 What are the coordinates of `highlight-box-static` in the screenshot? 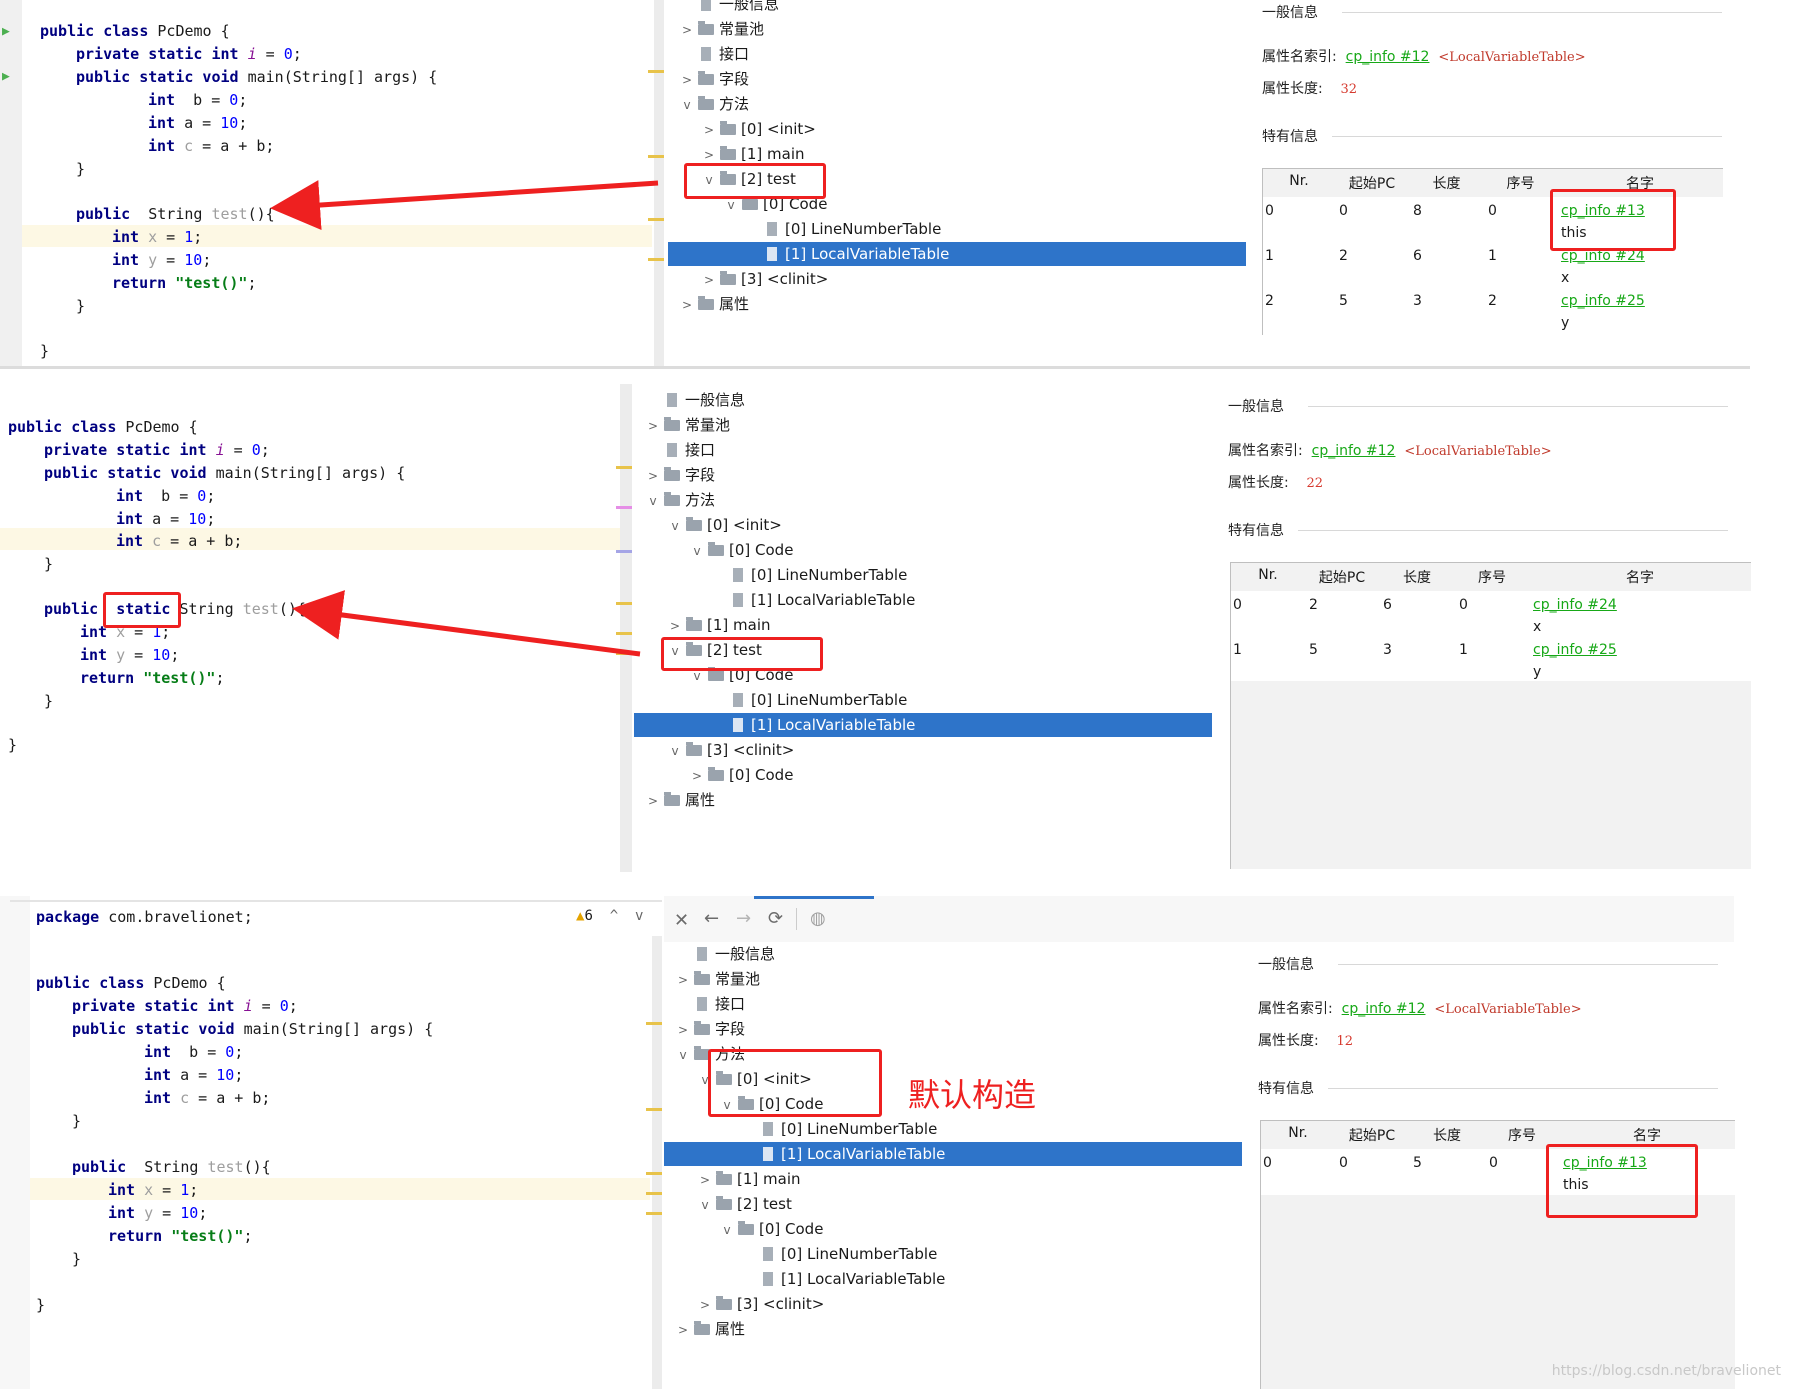 It's located at (142, 610).